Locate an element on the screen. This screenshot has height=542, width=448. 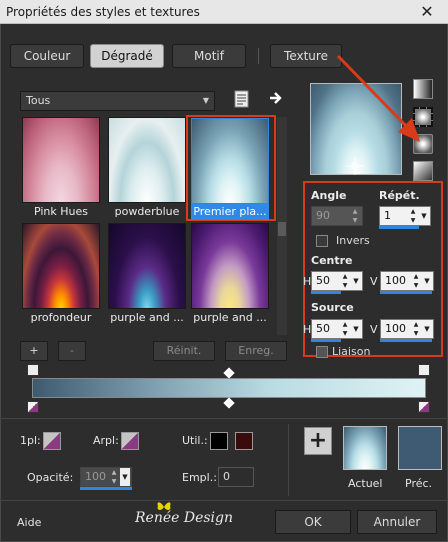
repeat-label: Répét. is located at coordinates (399, 195).